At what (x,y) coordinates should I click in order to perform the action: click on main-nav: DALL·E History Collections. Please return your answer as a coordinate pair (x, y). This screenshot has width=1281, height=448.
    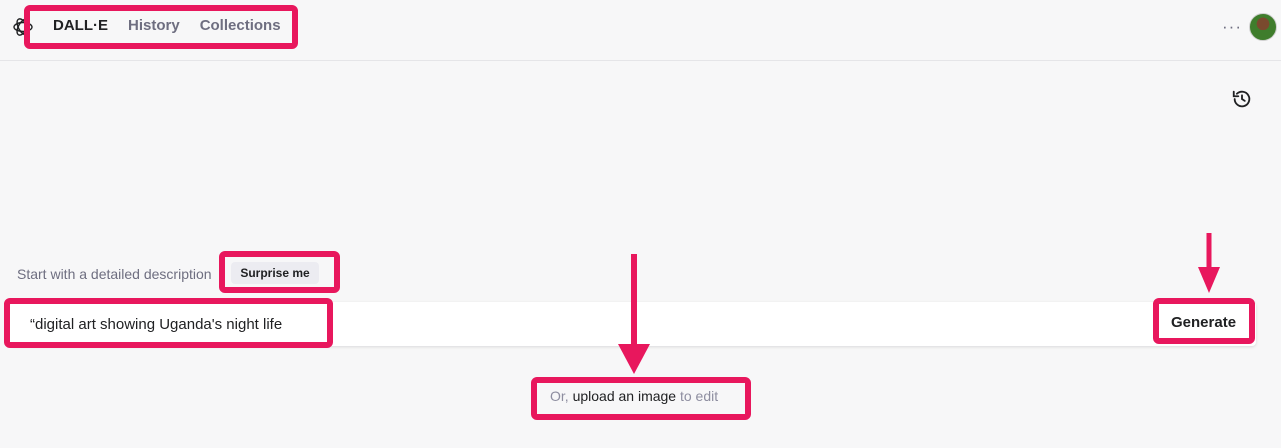
    Looking at the image, I should click on (167, 25).